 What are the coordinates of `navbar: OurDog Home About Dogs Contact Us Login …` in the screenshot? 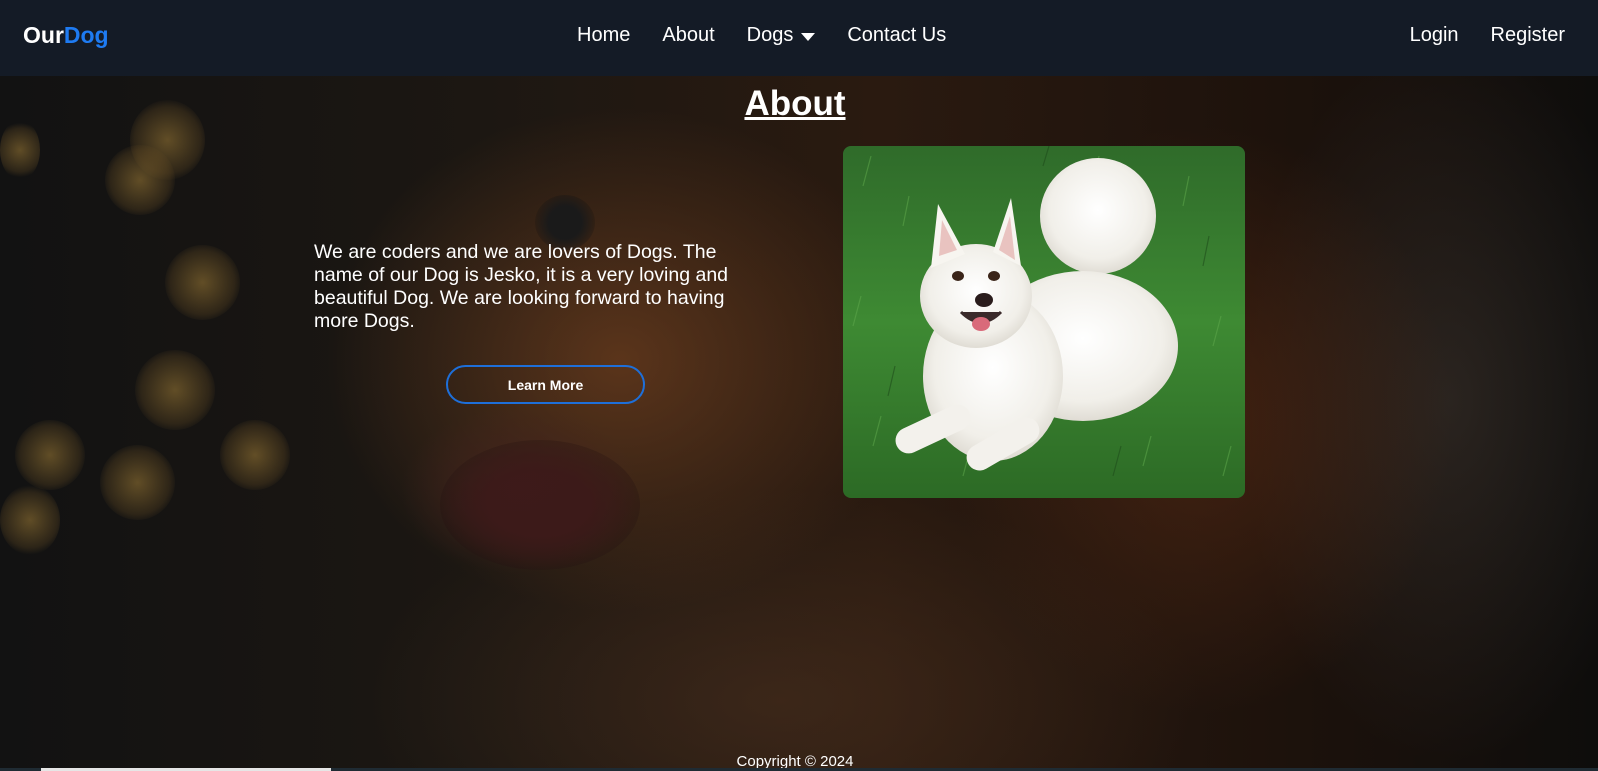 It's located at (799, 38).